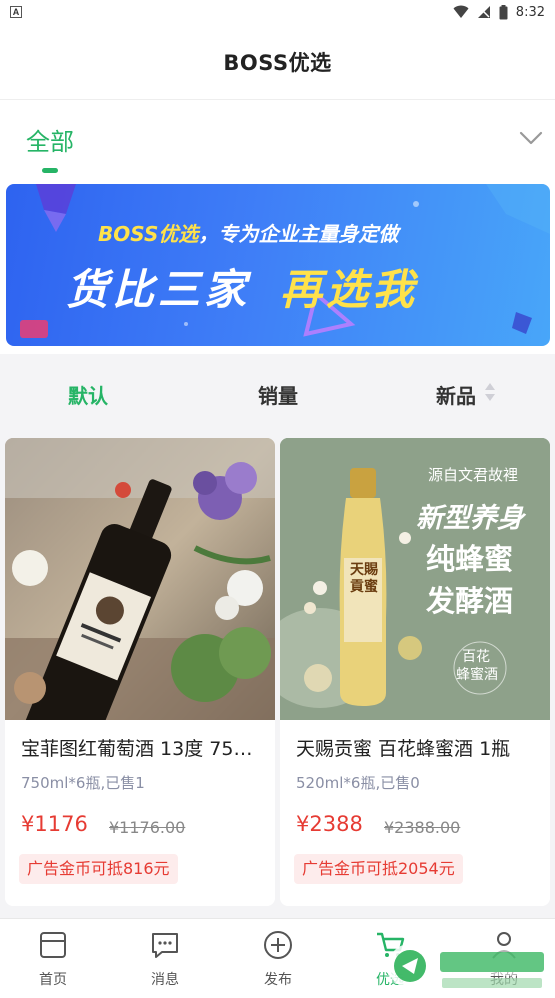 The height and width of the screenshot is (998, 555). I want to click on signal-icon, so click(483, 12).